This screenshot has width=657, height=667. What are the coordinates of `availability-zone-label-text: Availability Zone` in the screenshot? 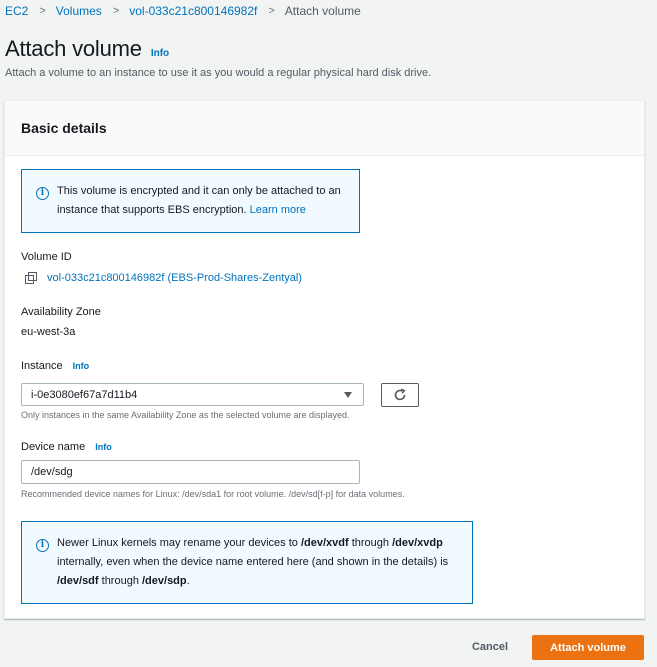 It's located at (61, 312).